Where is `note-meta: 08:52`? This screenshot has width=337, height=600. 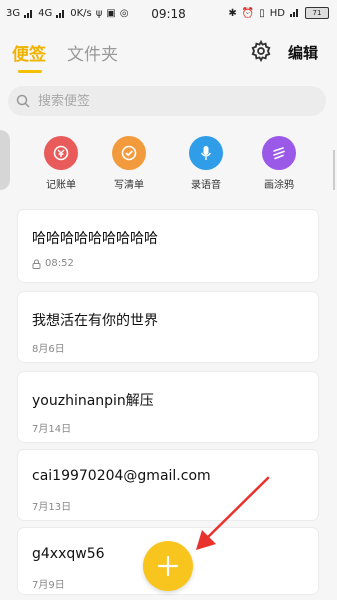
note-meta: 08:52 is located at coordinates (53, 263).